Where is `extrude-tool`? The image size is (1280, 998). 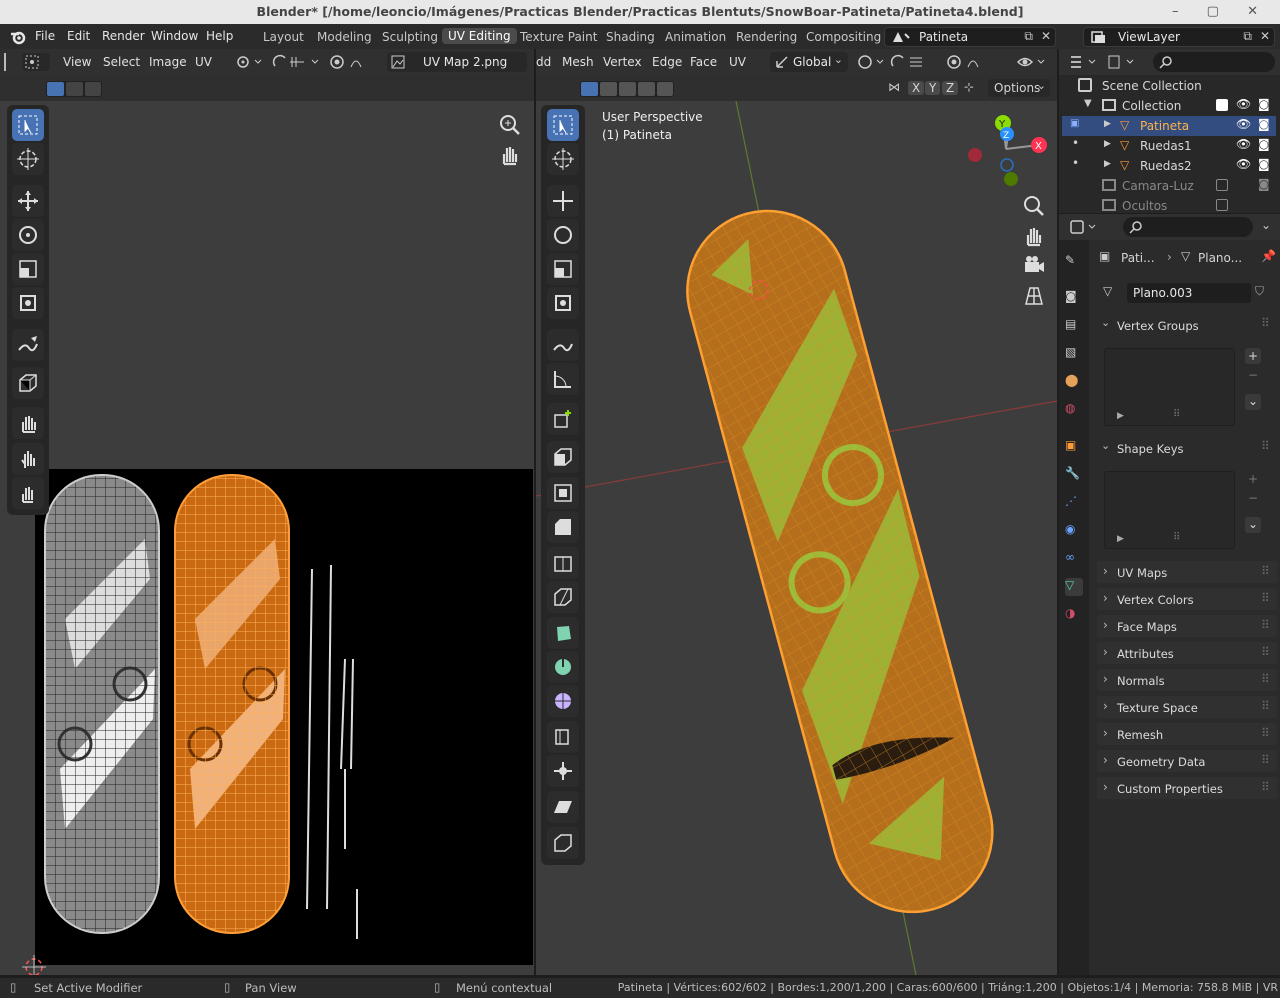
extrude-tool is located at coordinates (563, 457).